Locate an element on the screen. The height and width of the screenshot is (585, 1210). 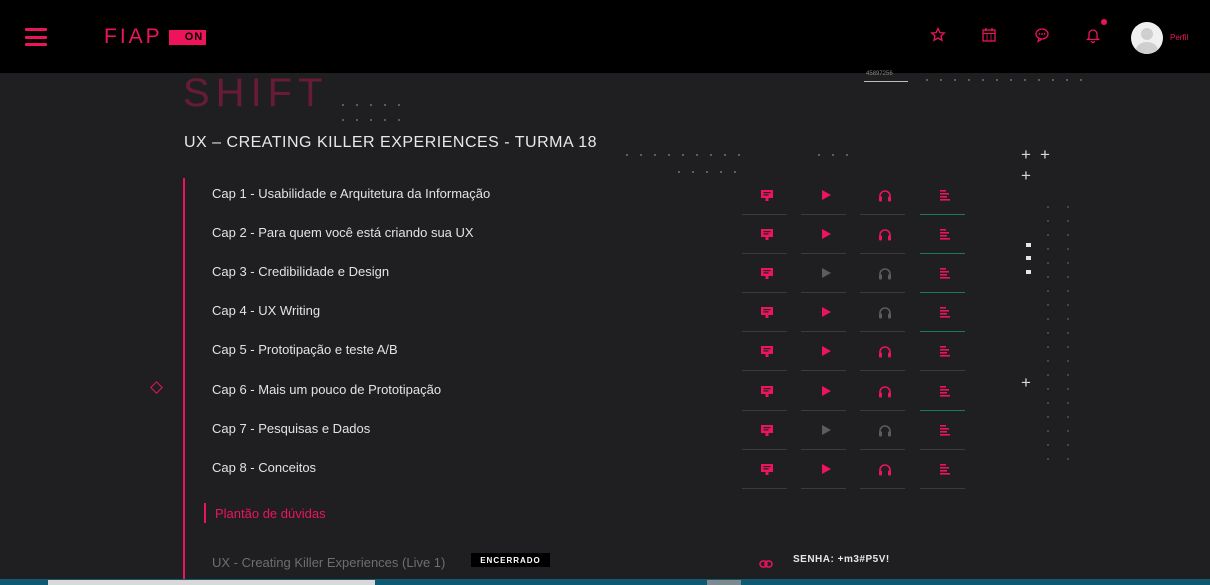
section-title: SHIFT is located at coordinates (256, 93).